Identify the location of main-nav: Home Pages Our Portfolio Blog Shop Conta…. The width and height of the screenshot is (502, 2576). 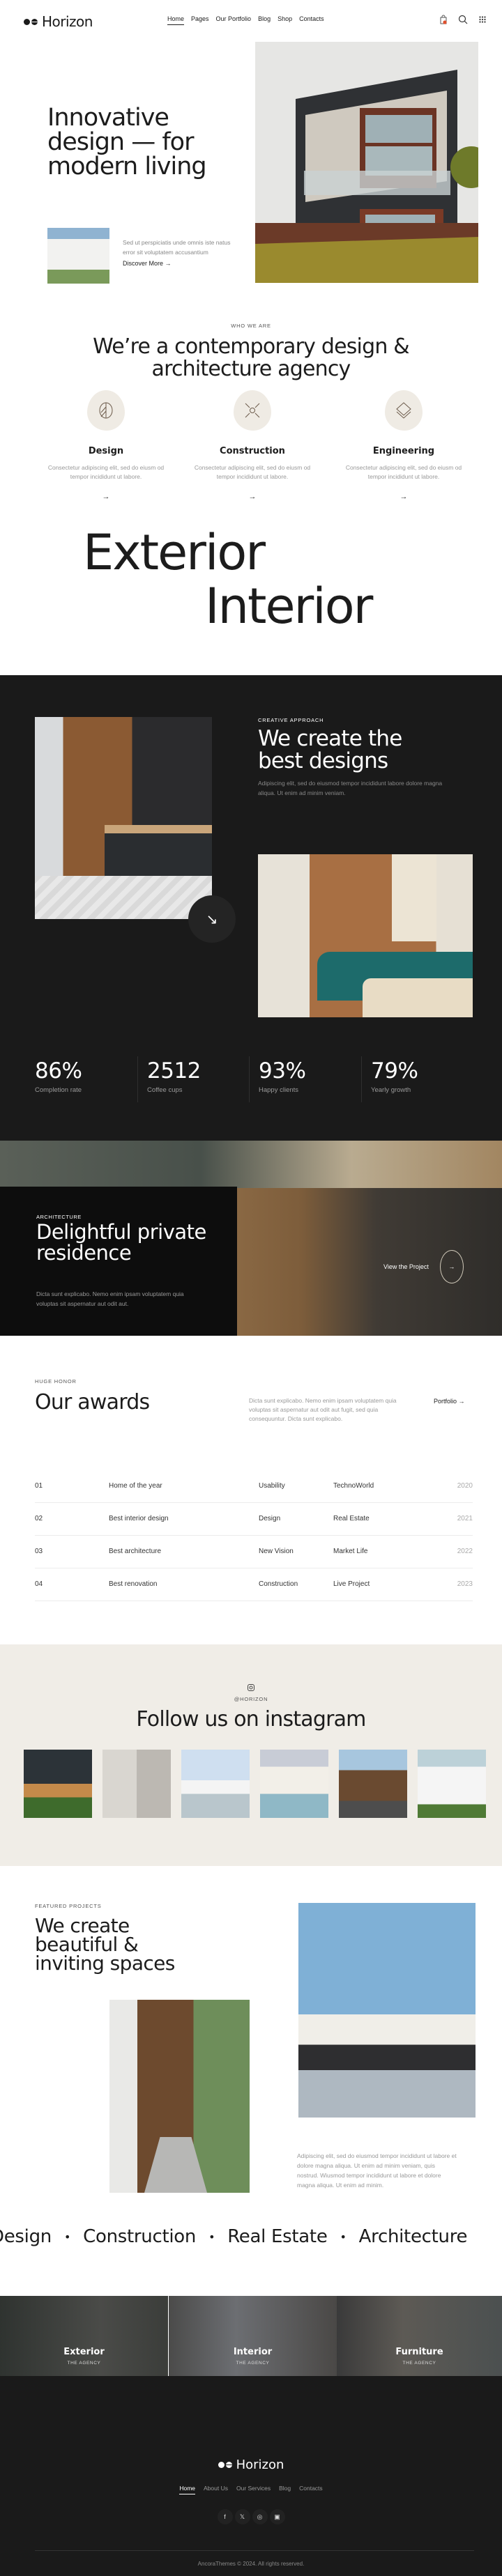
(245, 20).